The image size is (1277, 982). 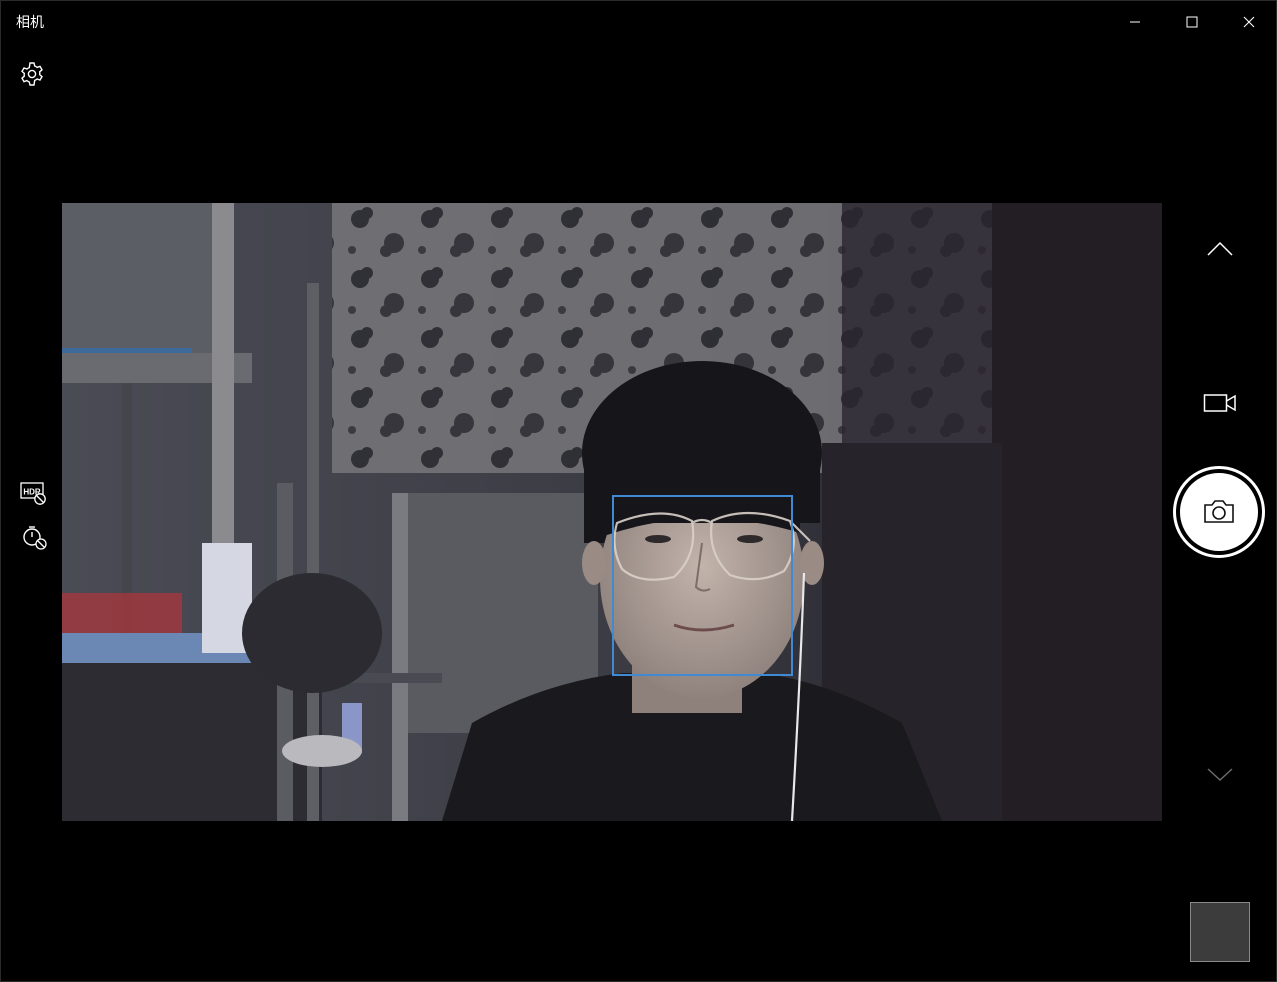 I want to click on gear-icon, so click(x=32, y=74).